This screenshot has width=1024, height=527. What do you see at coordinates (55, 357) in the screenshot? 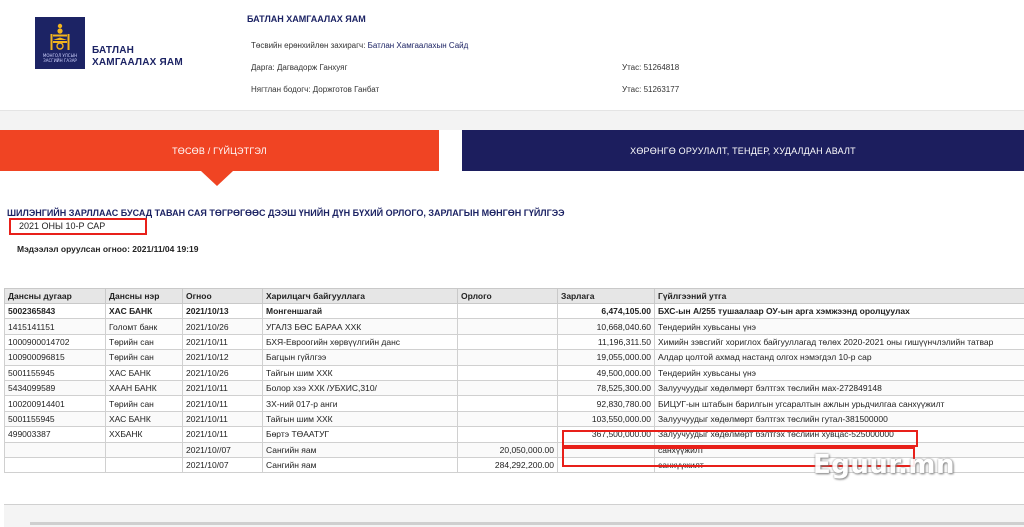
I see `cell-account-number: 100900096815` at bounding box center [55, 357].